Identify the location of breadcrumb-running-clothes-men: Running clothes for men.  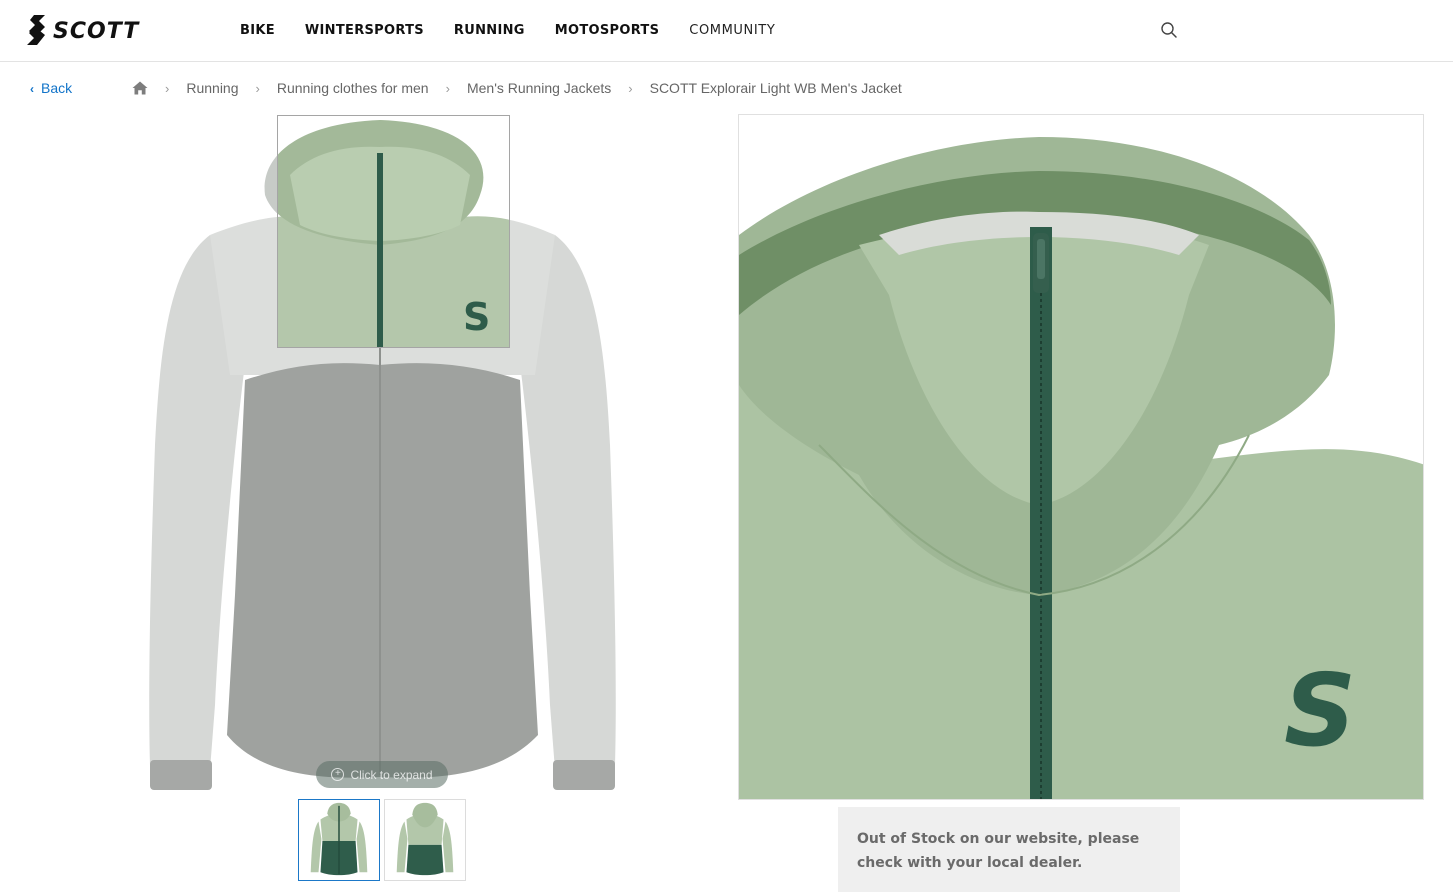
(353, 88).